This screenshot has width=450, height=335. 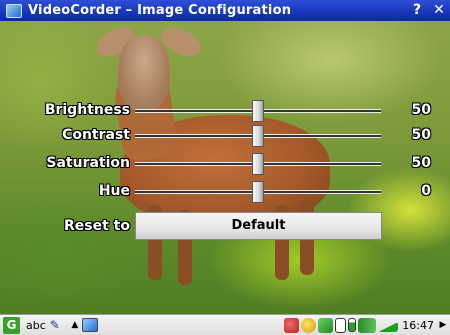 What do you see at coordinates (75, 325) in the screenshot?
I see `up-arrow-icon: ▲` at bounding box center [75, 325].